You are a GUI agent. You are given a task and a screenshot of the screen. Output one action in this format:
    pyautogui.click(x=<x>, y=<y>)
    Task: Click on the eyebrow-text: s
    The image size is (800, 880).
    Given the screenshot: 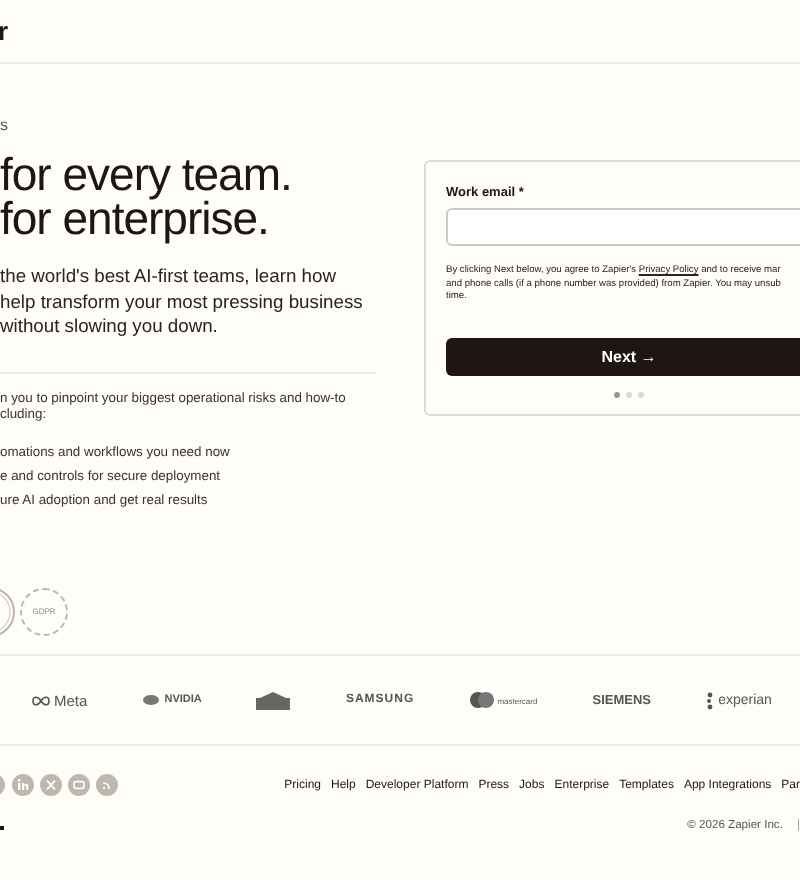 What is the action you would take?
    pyautogui.click(x=5, y=125)
    